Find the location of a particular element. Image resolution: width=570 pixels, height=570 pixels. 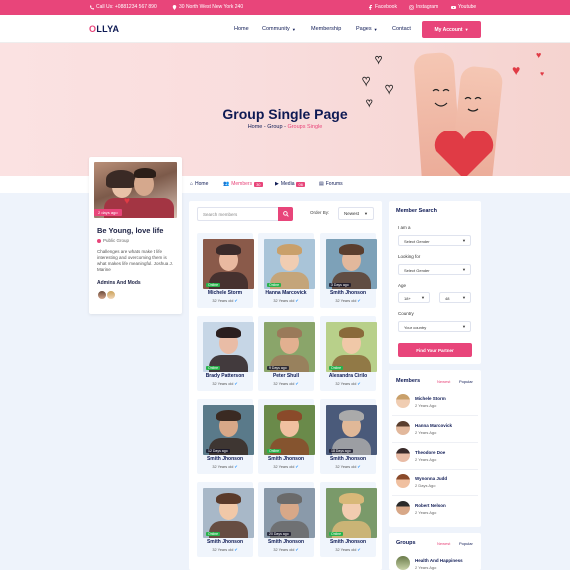

member-photo: 18 Days ago is located at coordinates (351, 430).